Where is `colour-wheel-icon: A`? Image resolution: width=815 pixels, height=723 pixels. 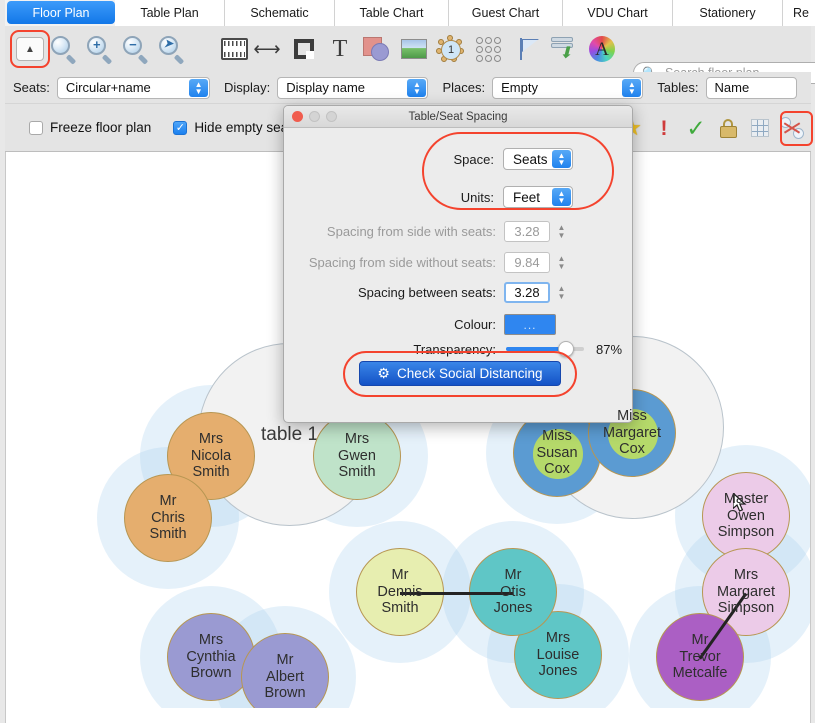 colour-wheel-icon: A is located at coordinates (602, 49).